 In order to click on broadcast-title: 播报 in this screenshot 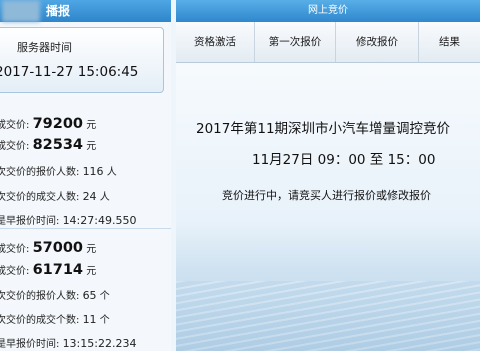, I will do `click(58, 11)`.